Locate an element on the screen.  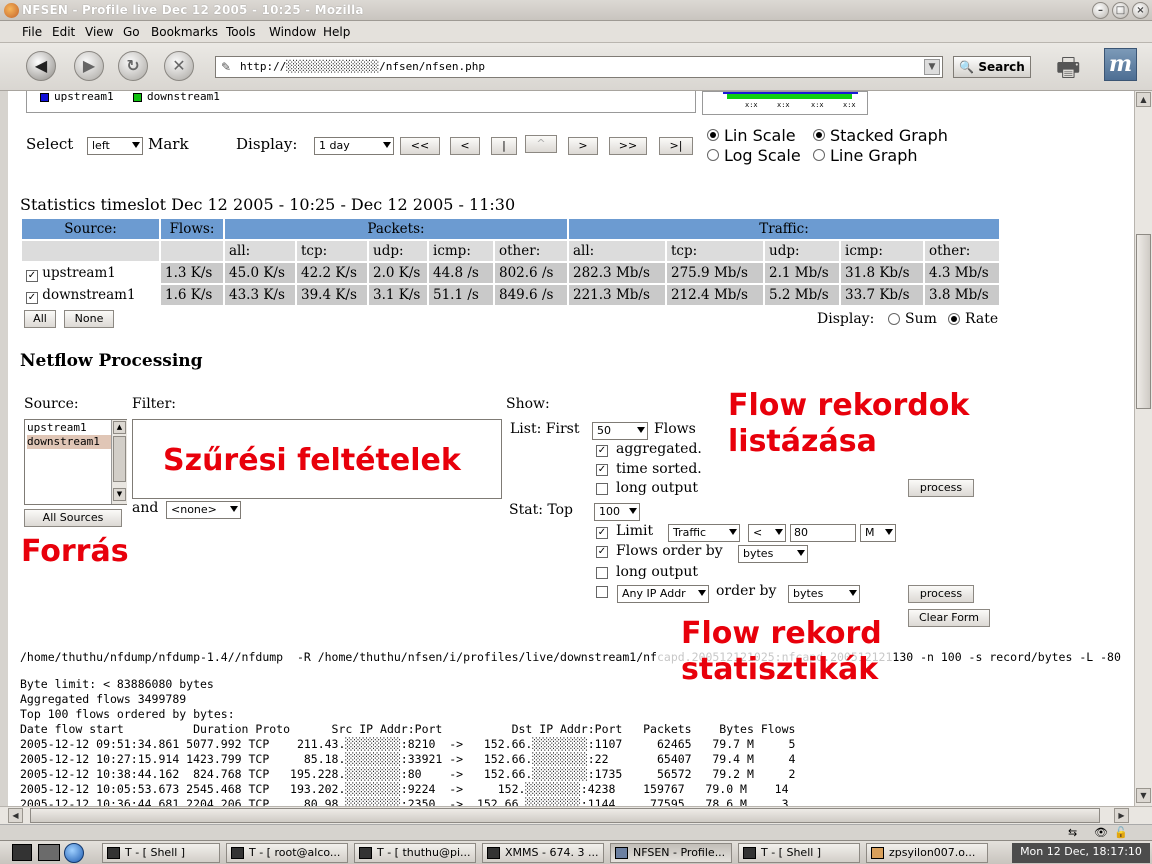
source-cell: ✓ downstream1 is located at coordinates (90, 295).